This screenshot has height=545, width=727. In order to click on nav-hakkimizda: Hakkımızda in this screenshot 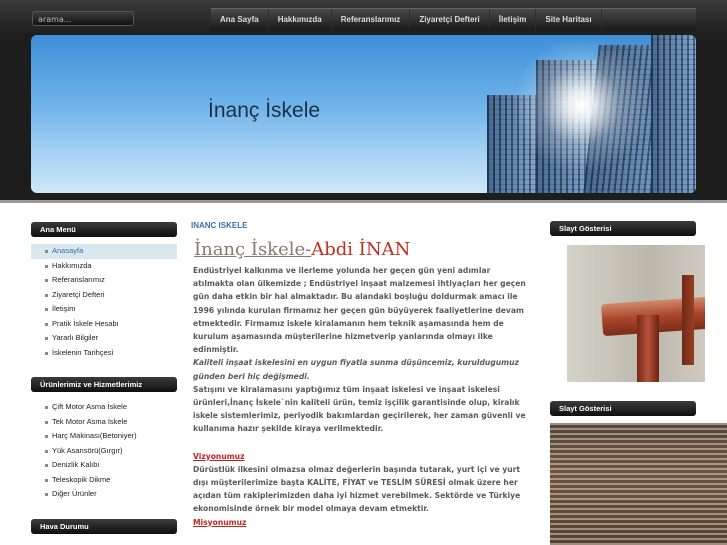, I will do `click(300, 19)`.